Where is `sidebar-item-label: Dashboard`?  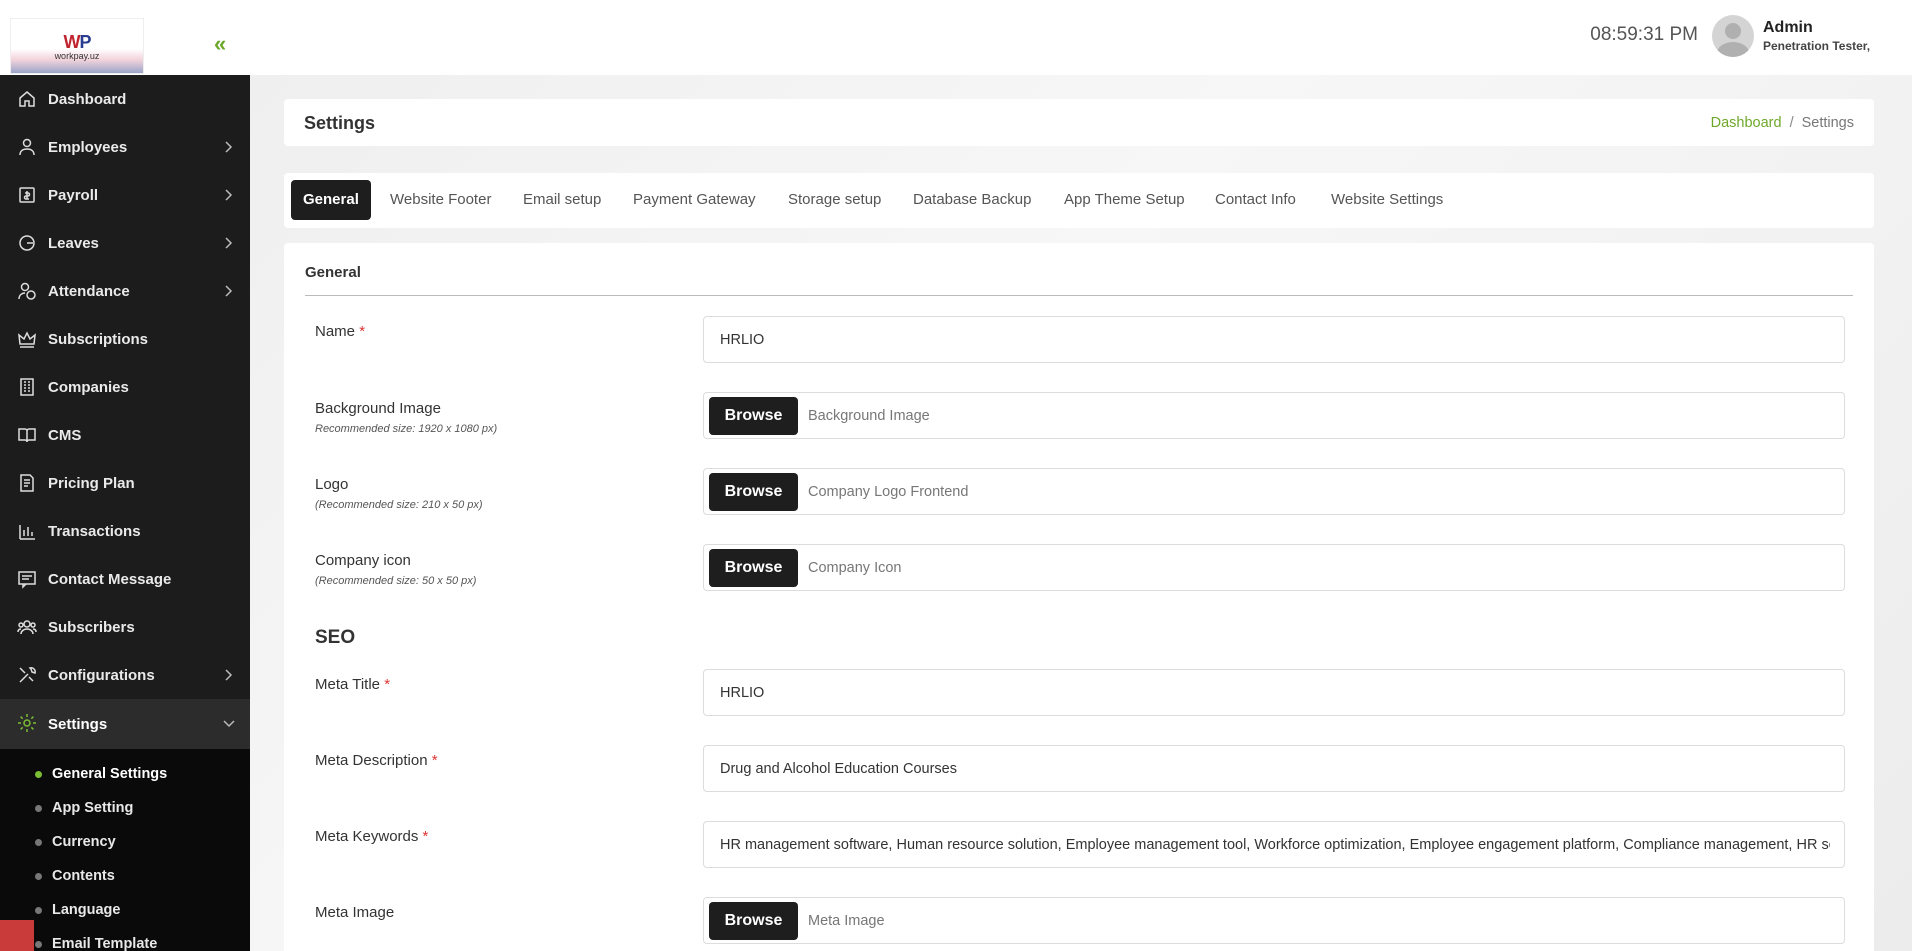
sidebar-item-label: Dashboard is located at coordinates (87, 99).